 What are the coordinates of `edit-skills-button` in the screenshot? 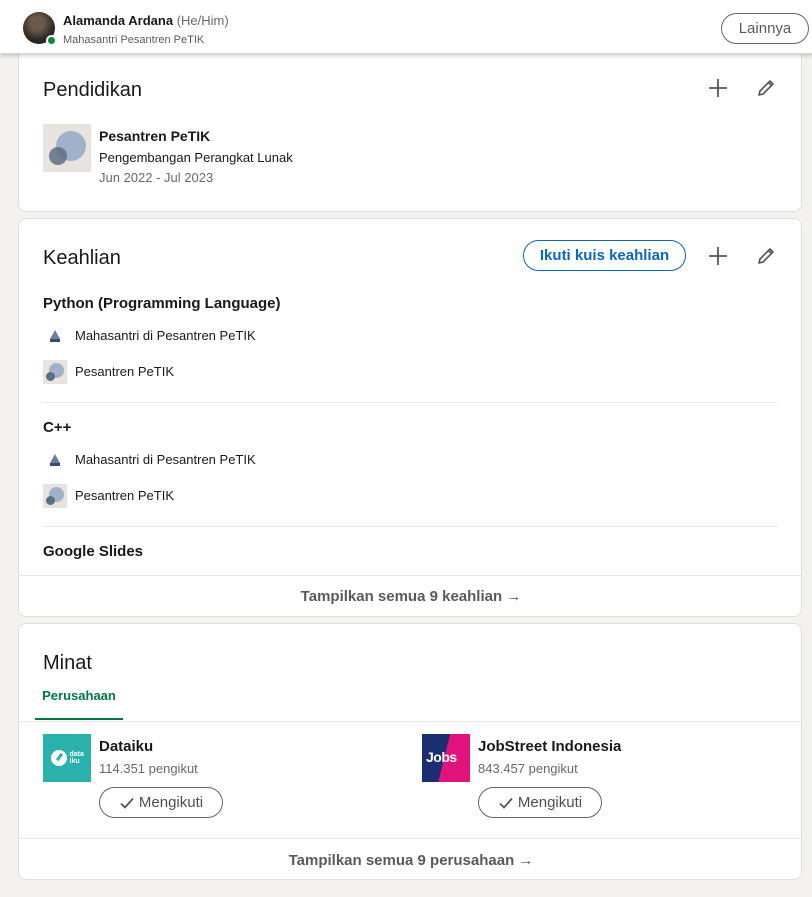 It's located at (766, 256).